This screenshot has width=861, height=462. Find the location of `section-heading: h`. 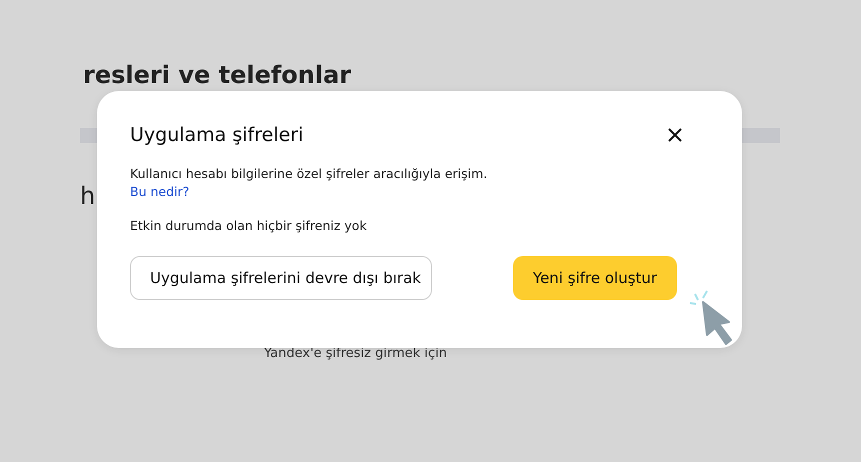

section-heading: h is located at coordinates (88, 196).